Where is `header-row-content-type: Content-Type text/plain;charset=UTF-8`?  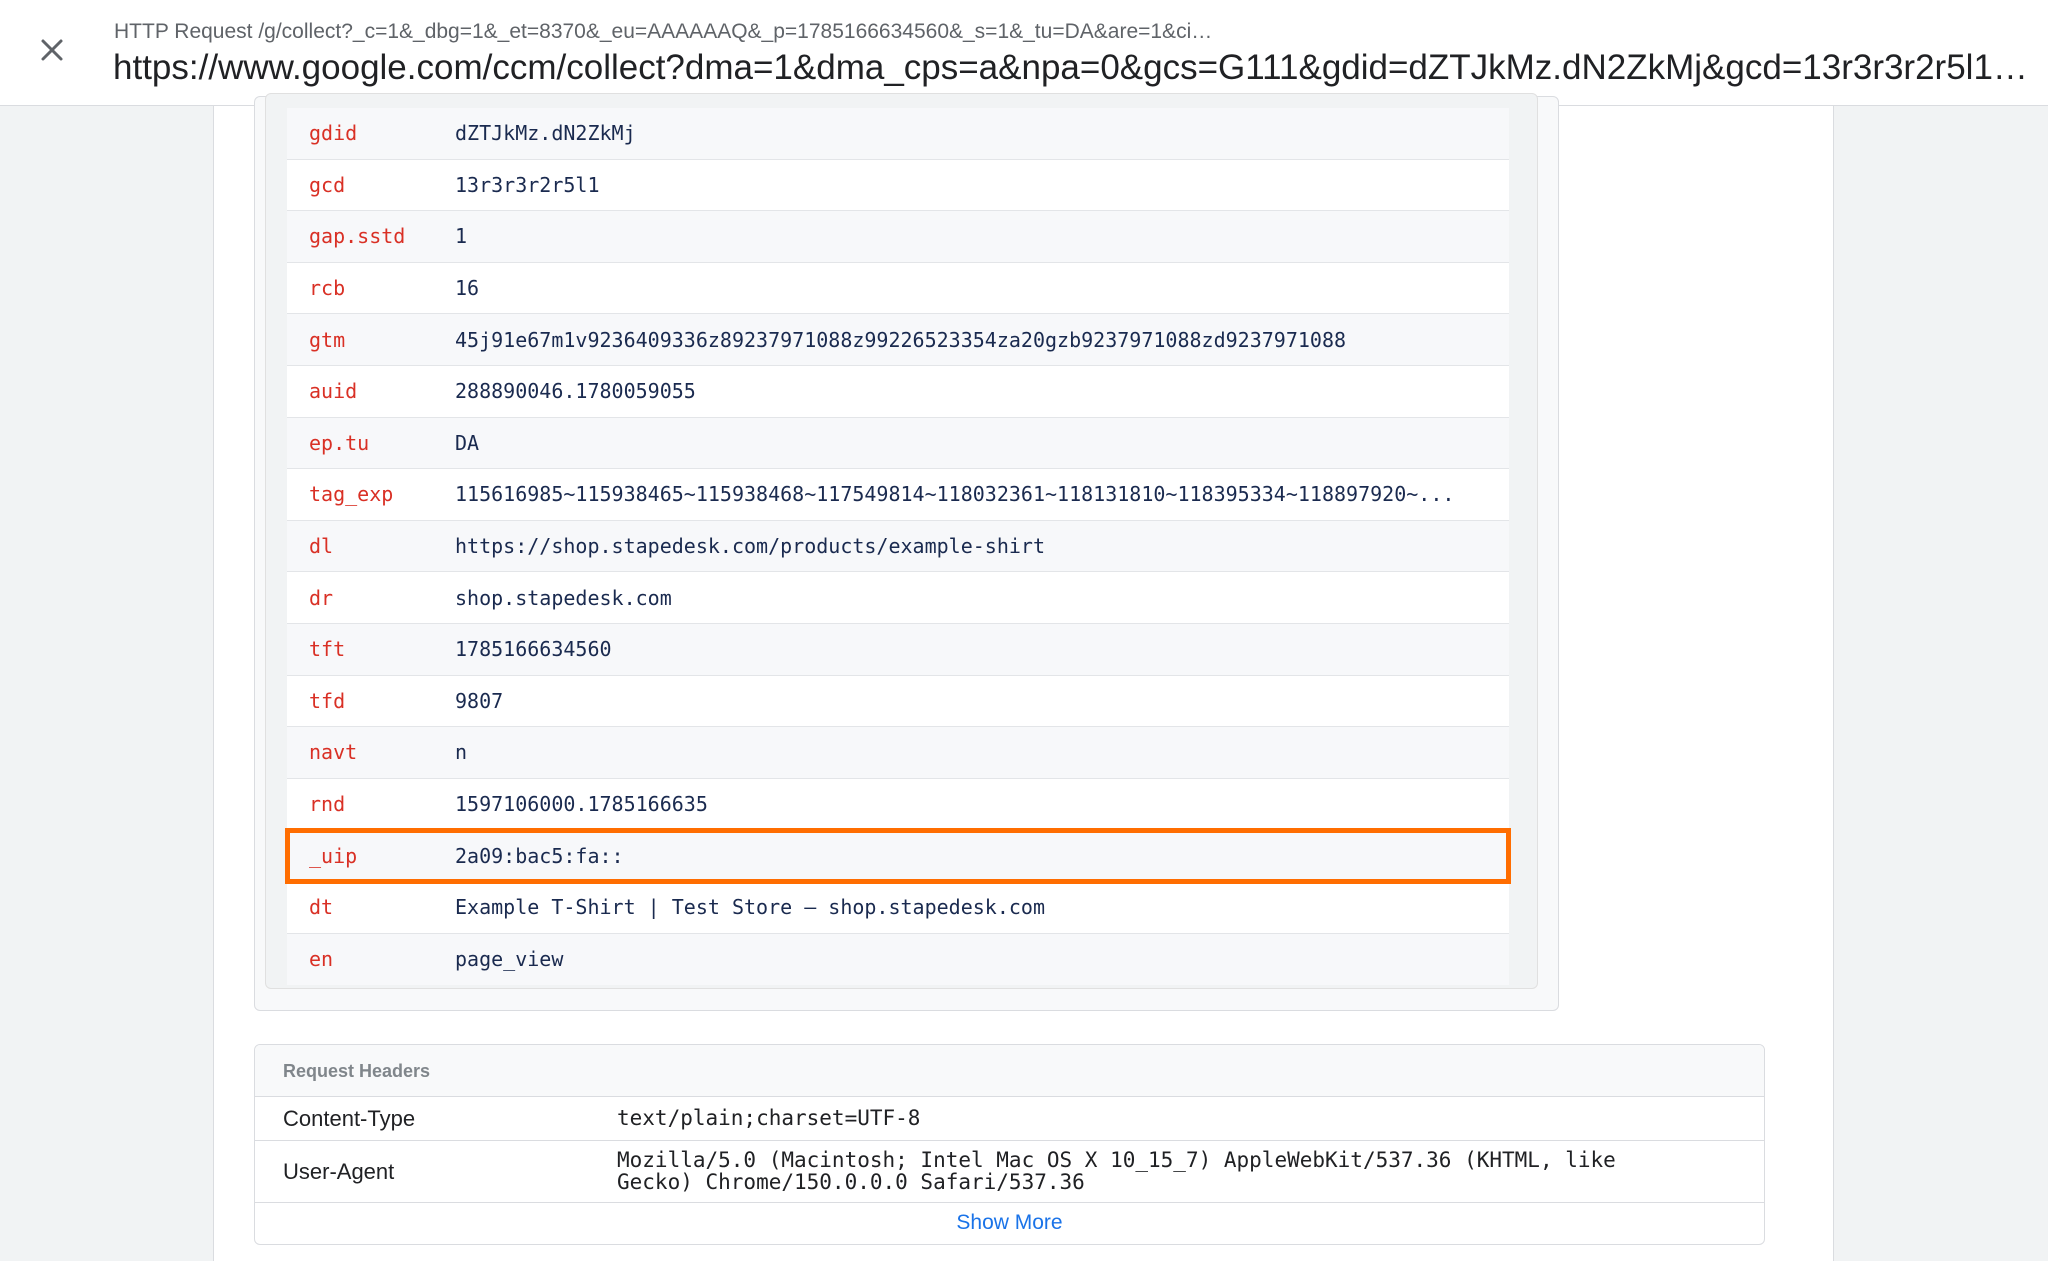 header-row-content-type: Content-Type text/plain;charset=UTF-8 is located at coordinates (1009, 1119).